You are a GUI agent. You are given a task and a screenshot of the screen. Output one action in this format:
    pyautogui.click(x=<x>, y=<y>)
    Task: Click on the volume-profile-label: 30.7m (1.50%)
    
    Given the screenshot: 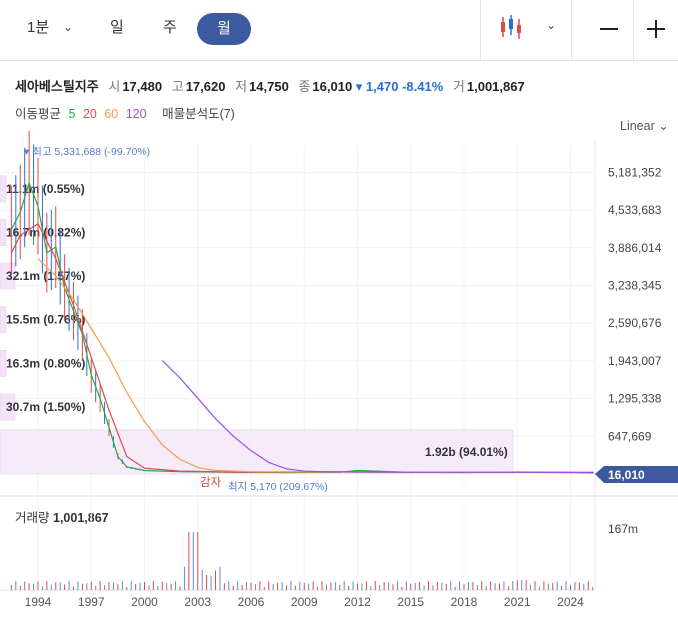 What is the action you would take?
    pyautogui.click(x=45, y=407)
    